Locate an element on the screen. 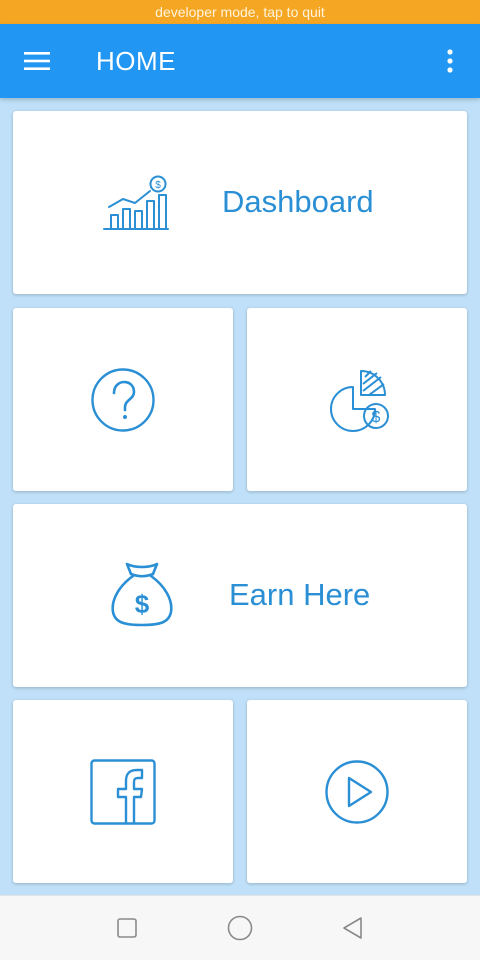 This screenshot has height=960, width=480. video-tile is located at coordinates (357, 791).